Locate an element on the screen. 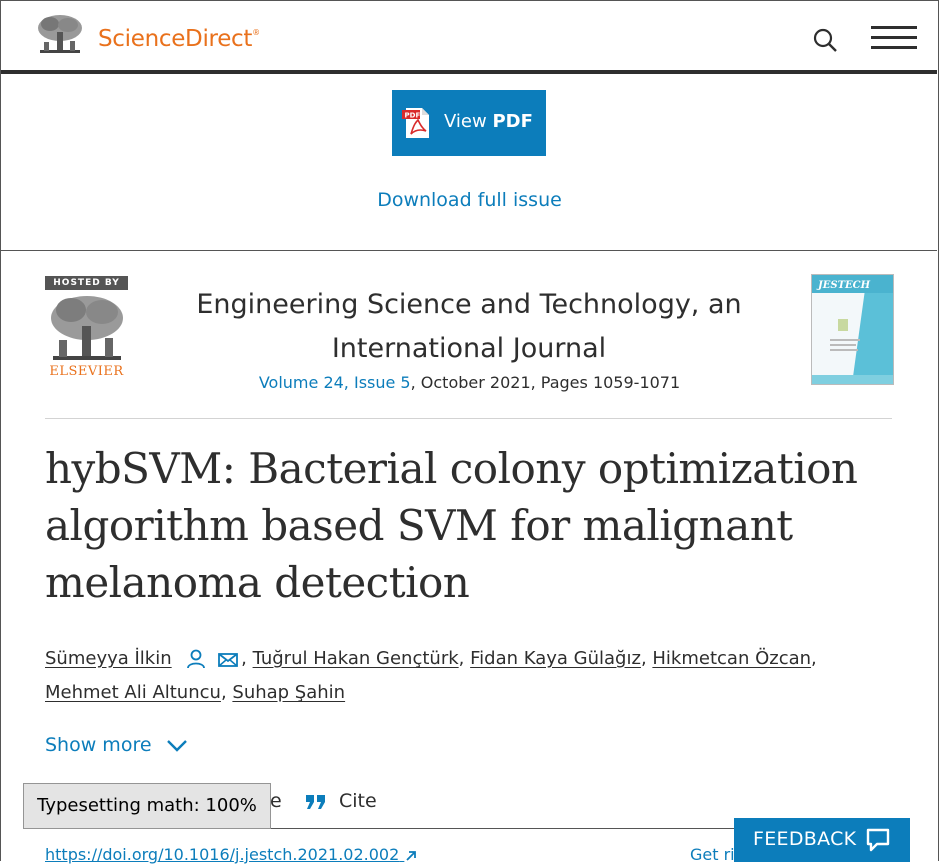  section-divider is located at coordinates (468, 418).